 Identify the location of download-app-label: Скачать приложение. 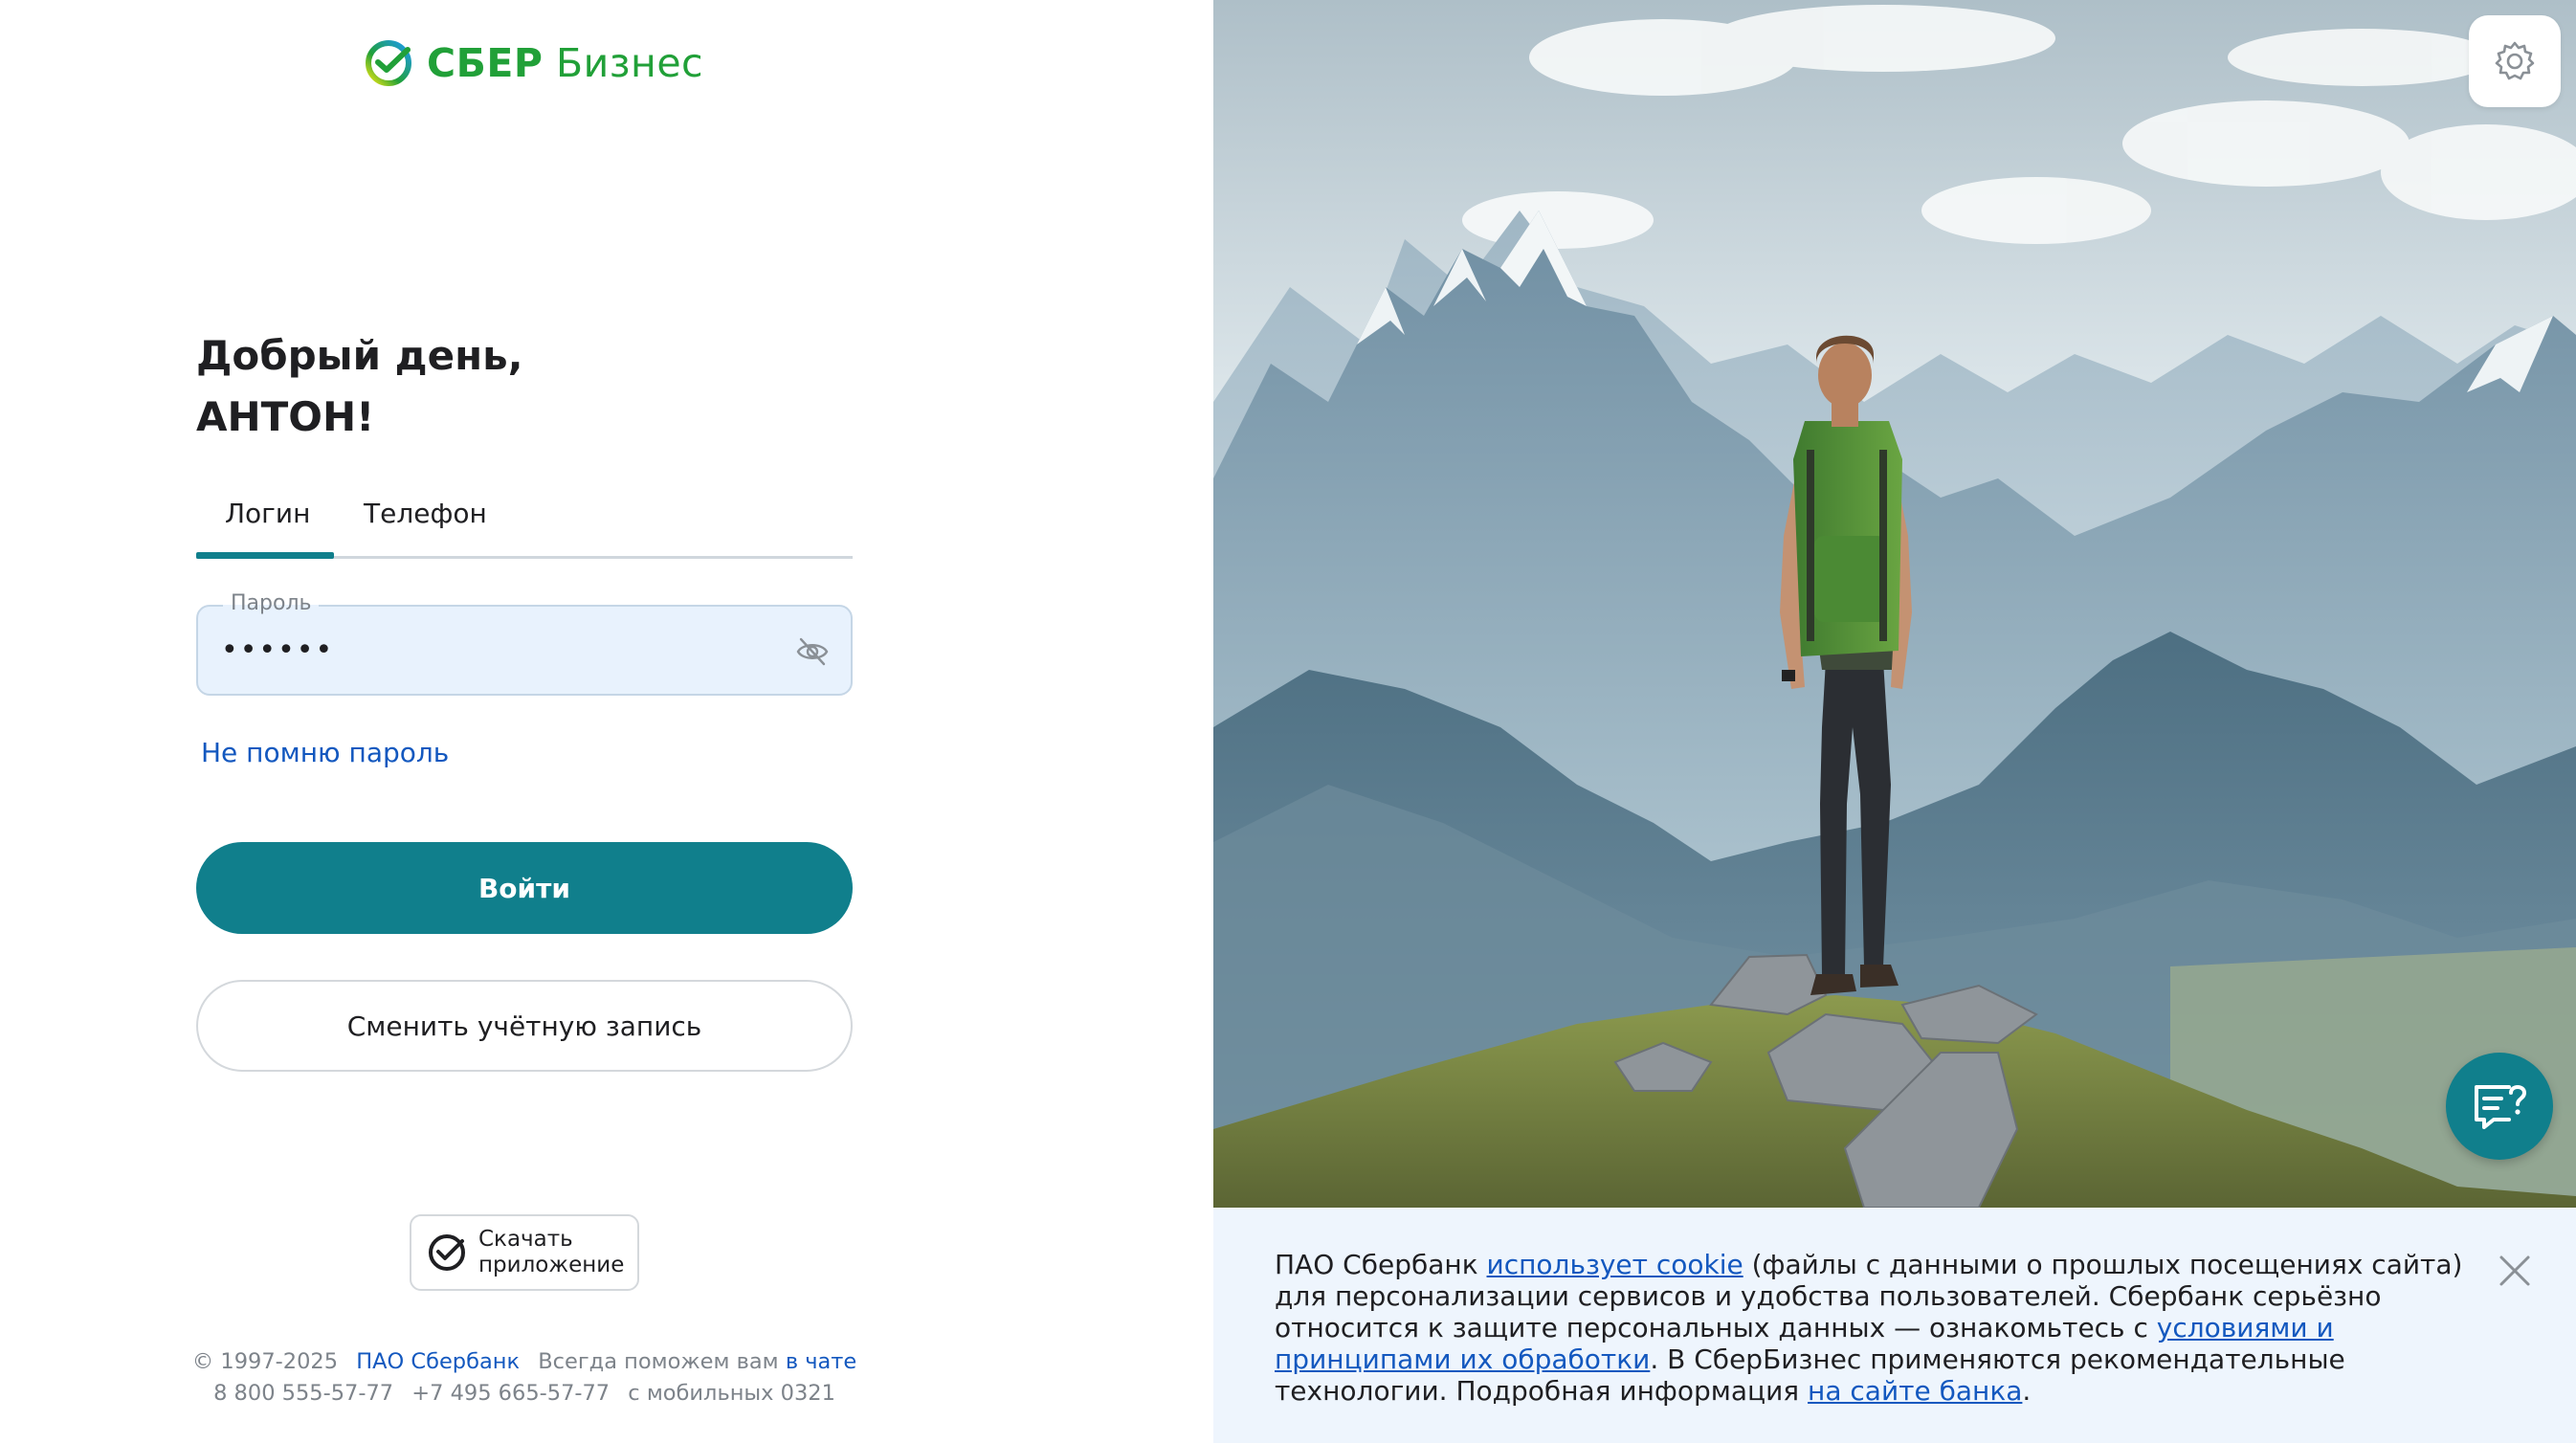
(551, 1252).